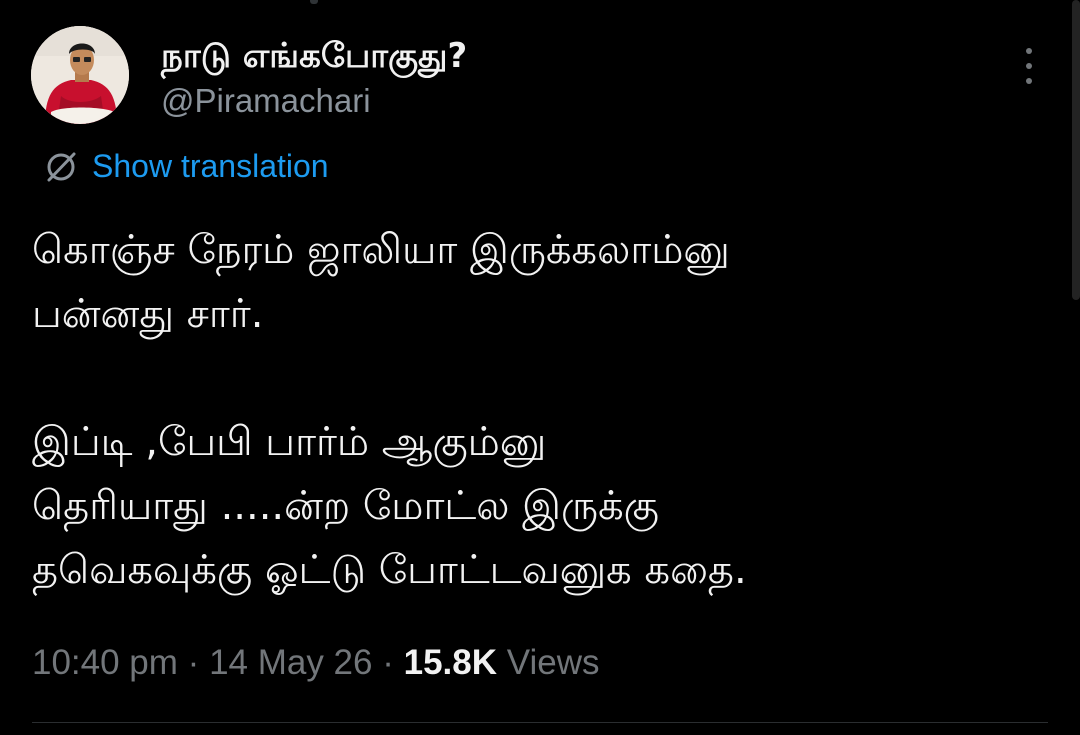  Describe the element at coordinates (553, 662) in the screenshot. I see `views-label: Views` at that location.